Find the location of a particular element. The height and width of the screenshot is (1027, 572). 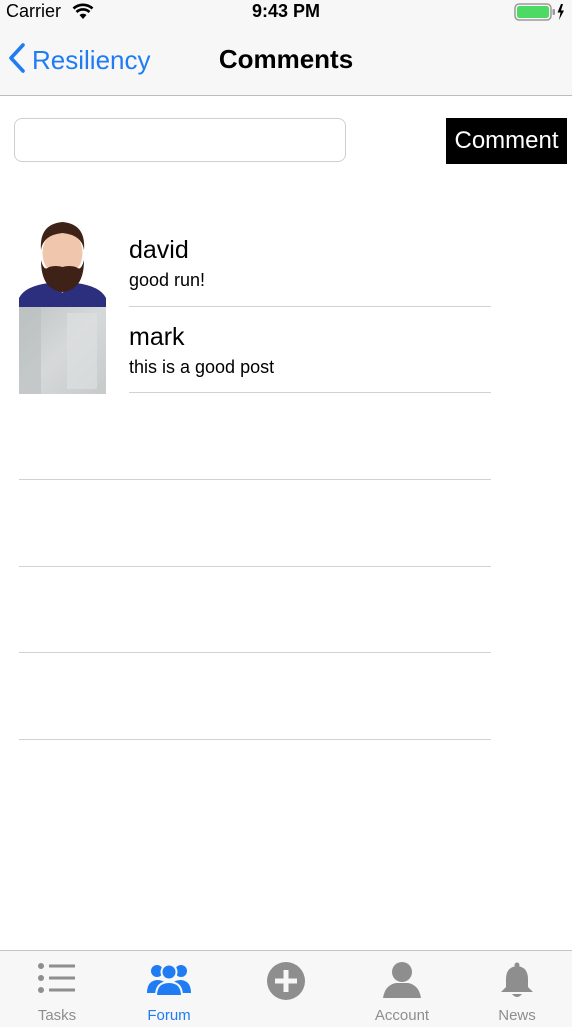

comment-author: mark is located at coordinates (157, 337).